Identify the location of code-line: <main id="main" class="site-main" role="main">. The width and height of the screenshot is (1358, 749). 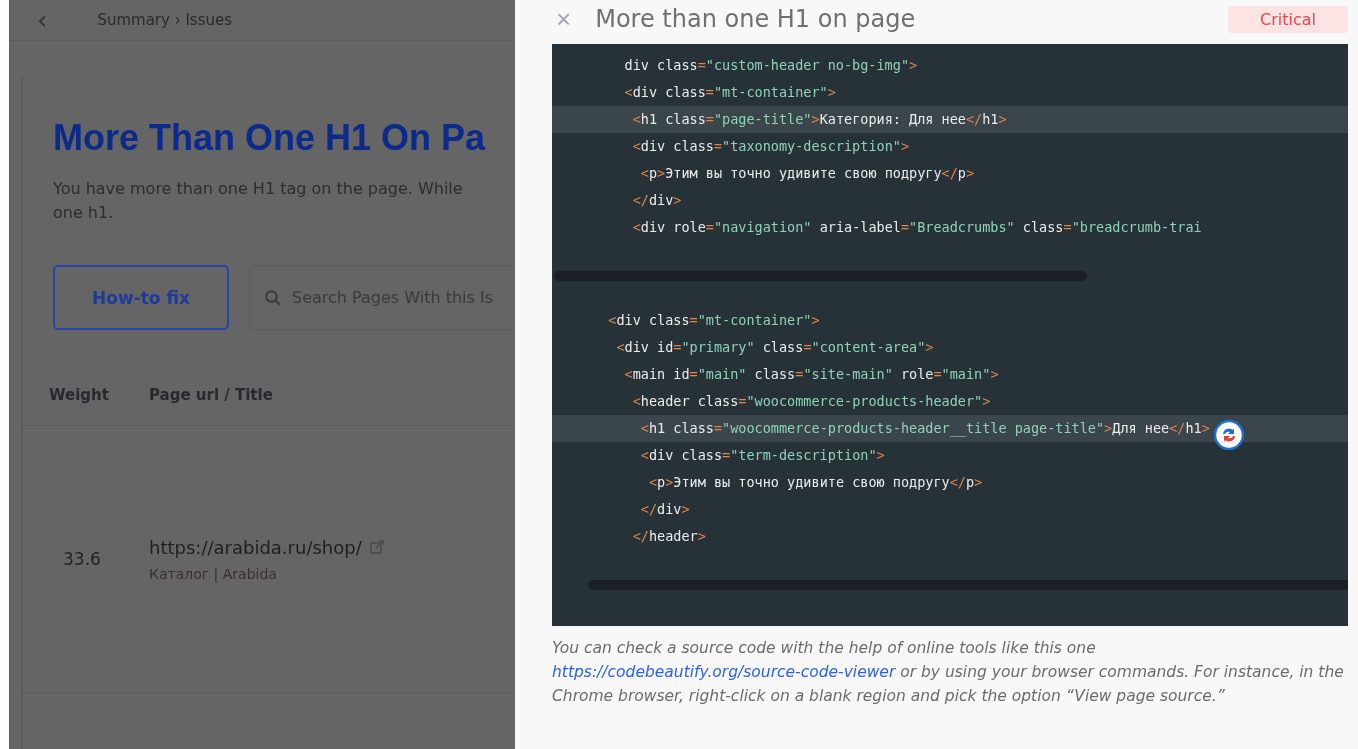
(811, 374).